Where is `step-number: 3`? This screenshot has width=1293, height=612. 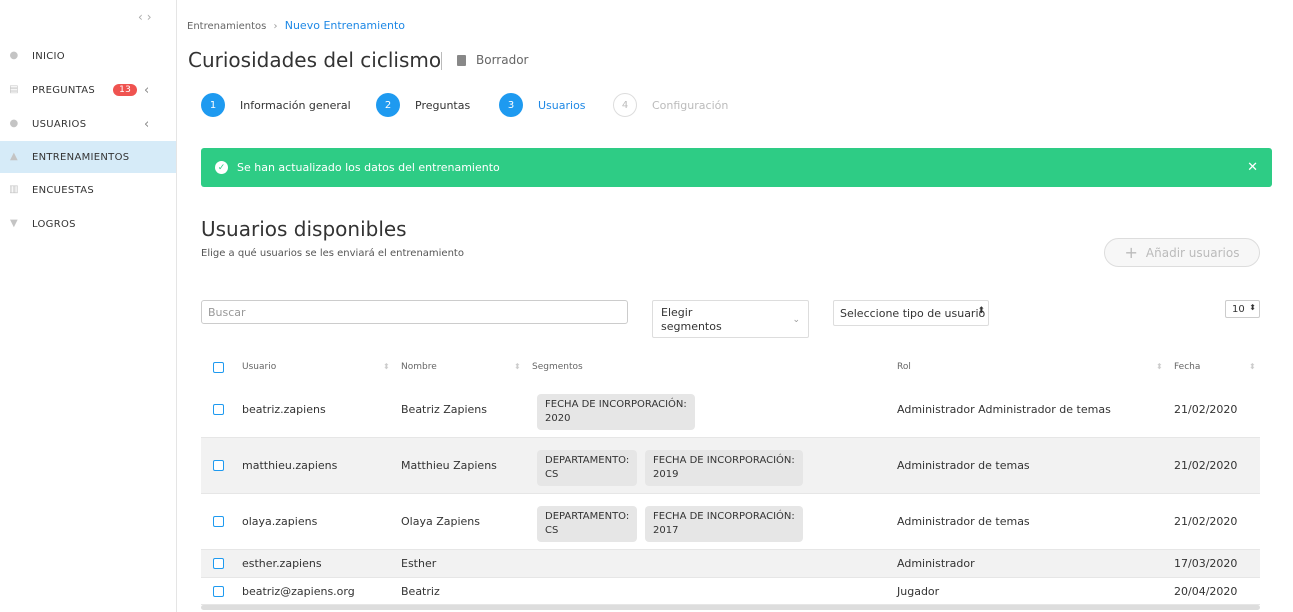 step-number: 3 is located at coordinates (511, 105).